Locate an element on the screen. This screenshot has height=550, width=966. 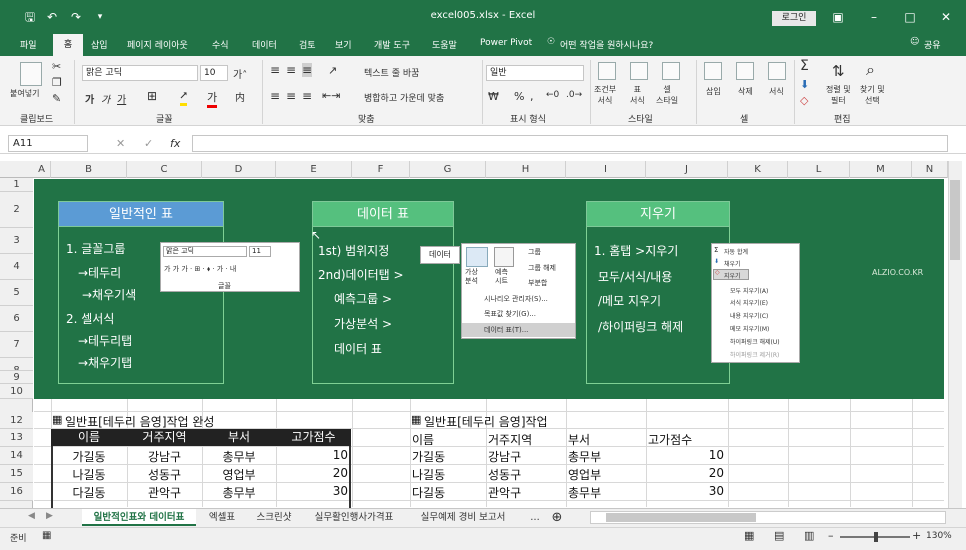
format-cells-button: 서식 is located at coordinates (776, 91).